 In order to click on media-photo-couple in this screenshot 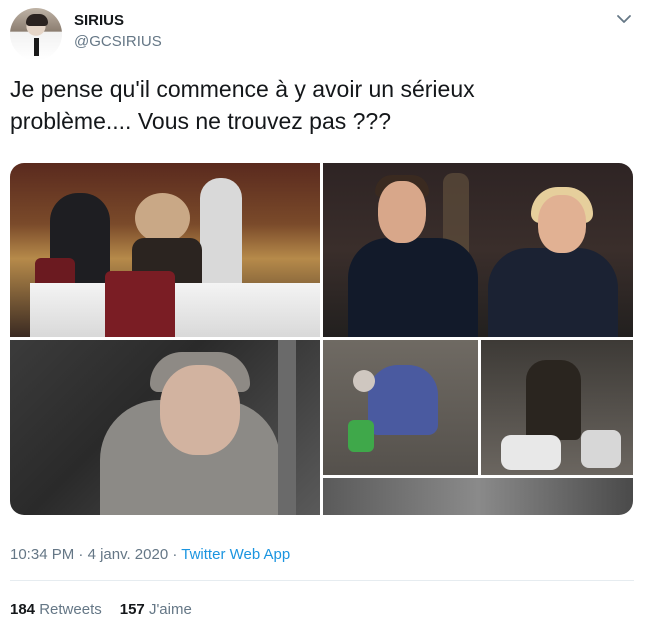, I will do `click(478, 250)`.